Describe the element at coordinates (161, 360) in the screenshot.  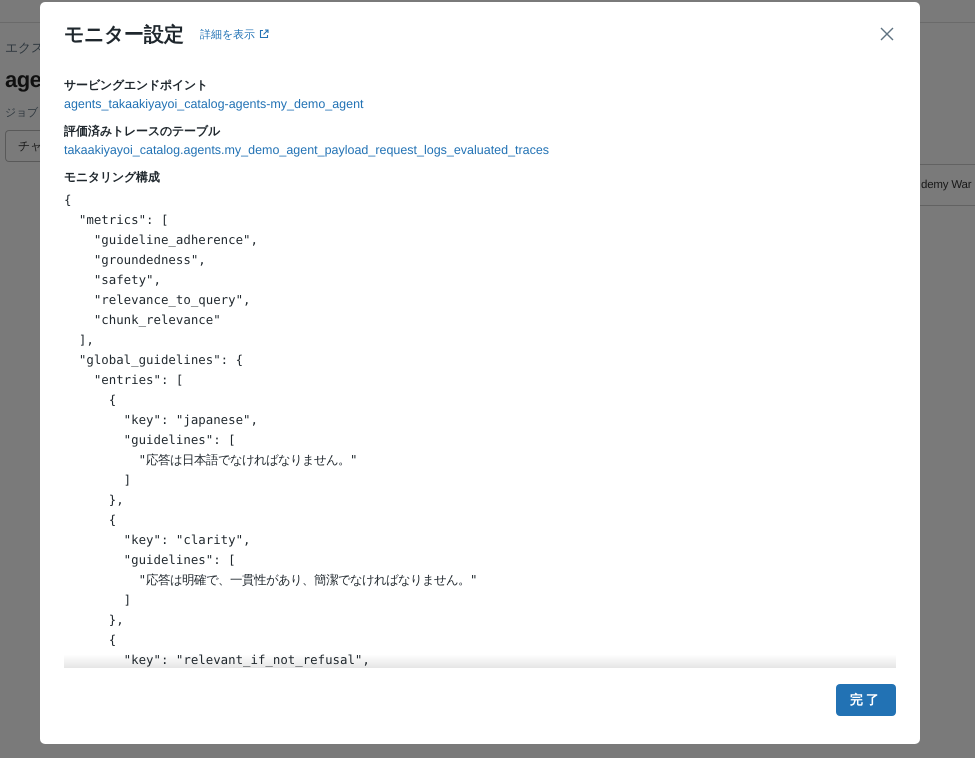
I see `code-line: "global_guidelines": {` at that location.